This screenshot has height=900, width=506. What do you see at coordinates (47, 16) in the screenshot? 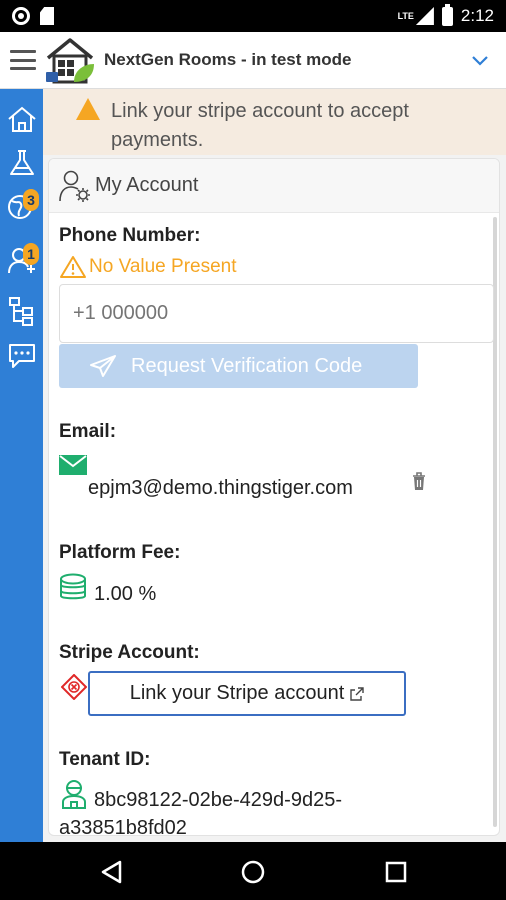
I see `sd-card-icon` at bounding box center [47, 16].